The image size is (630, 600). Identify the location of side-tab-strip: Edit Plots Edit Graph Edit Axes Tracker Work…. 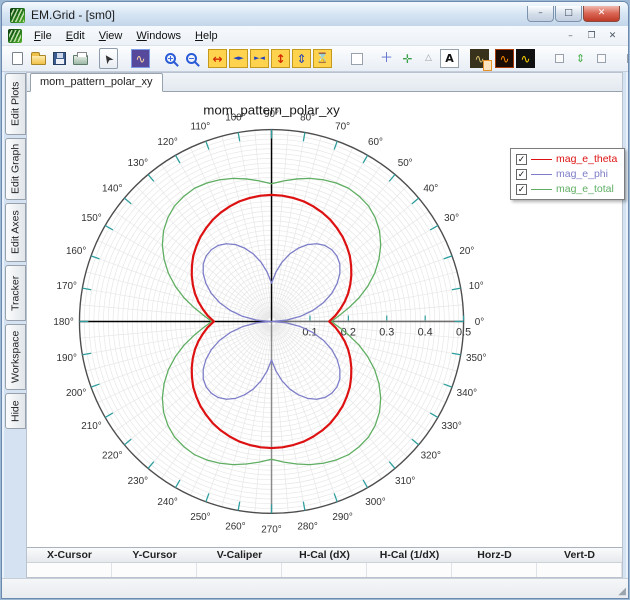
(14, 325).